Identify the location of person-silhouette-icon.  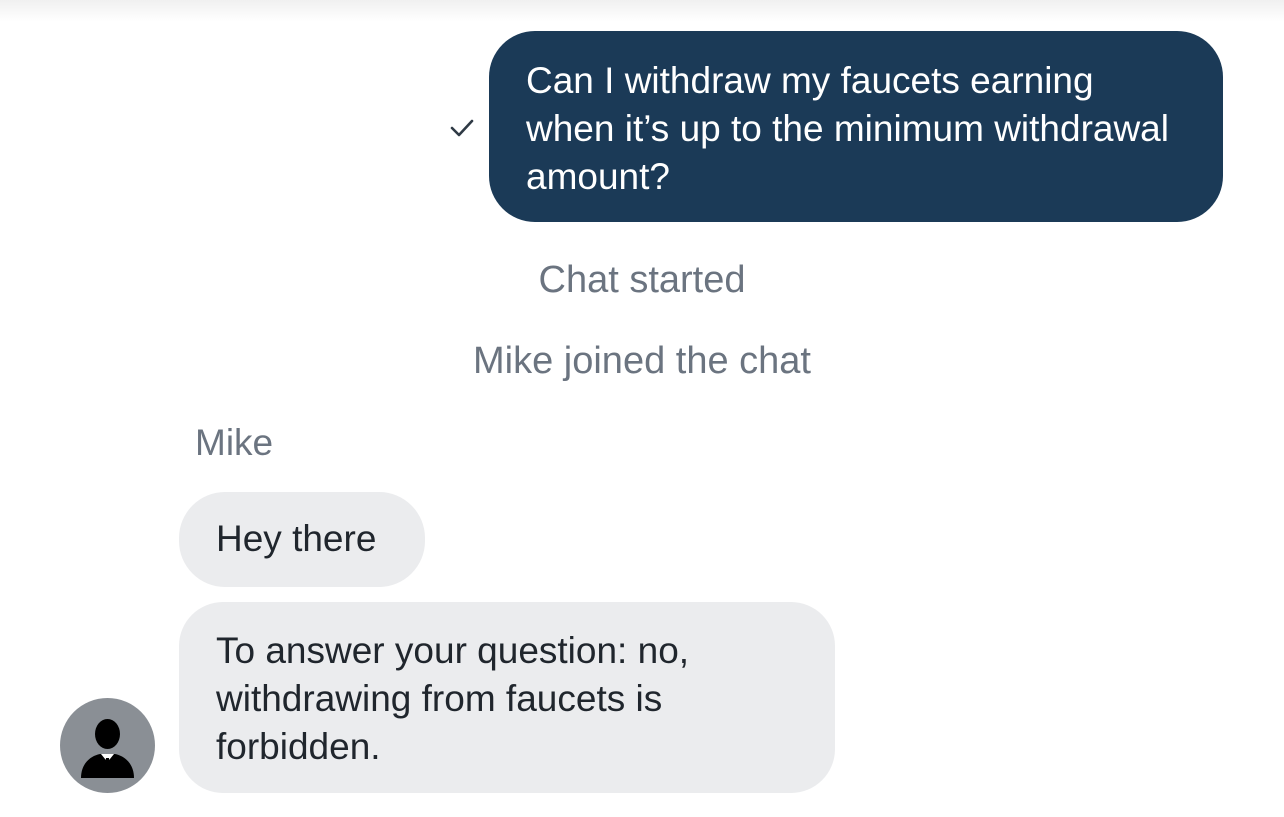
(107, 748).